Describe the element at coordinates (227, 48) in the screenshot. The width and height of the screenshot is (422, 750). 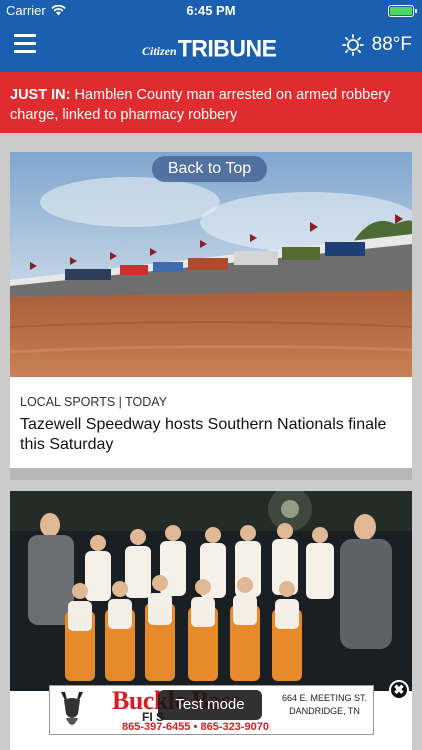
I see `logo-main: TRIBUNE` at that location.